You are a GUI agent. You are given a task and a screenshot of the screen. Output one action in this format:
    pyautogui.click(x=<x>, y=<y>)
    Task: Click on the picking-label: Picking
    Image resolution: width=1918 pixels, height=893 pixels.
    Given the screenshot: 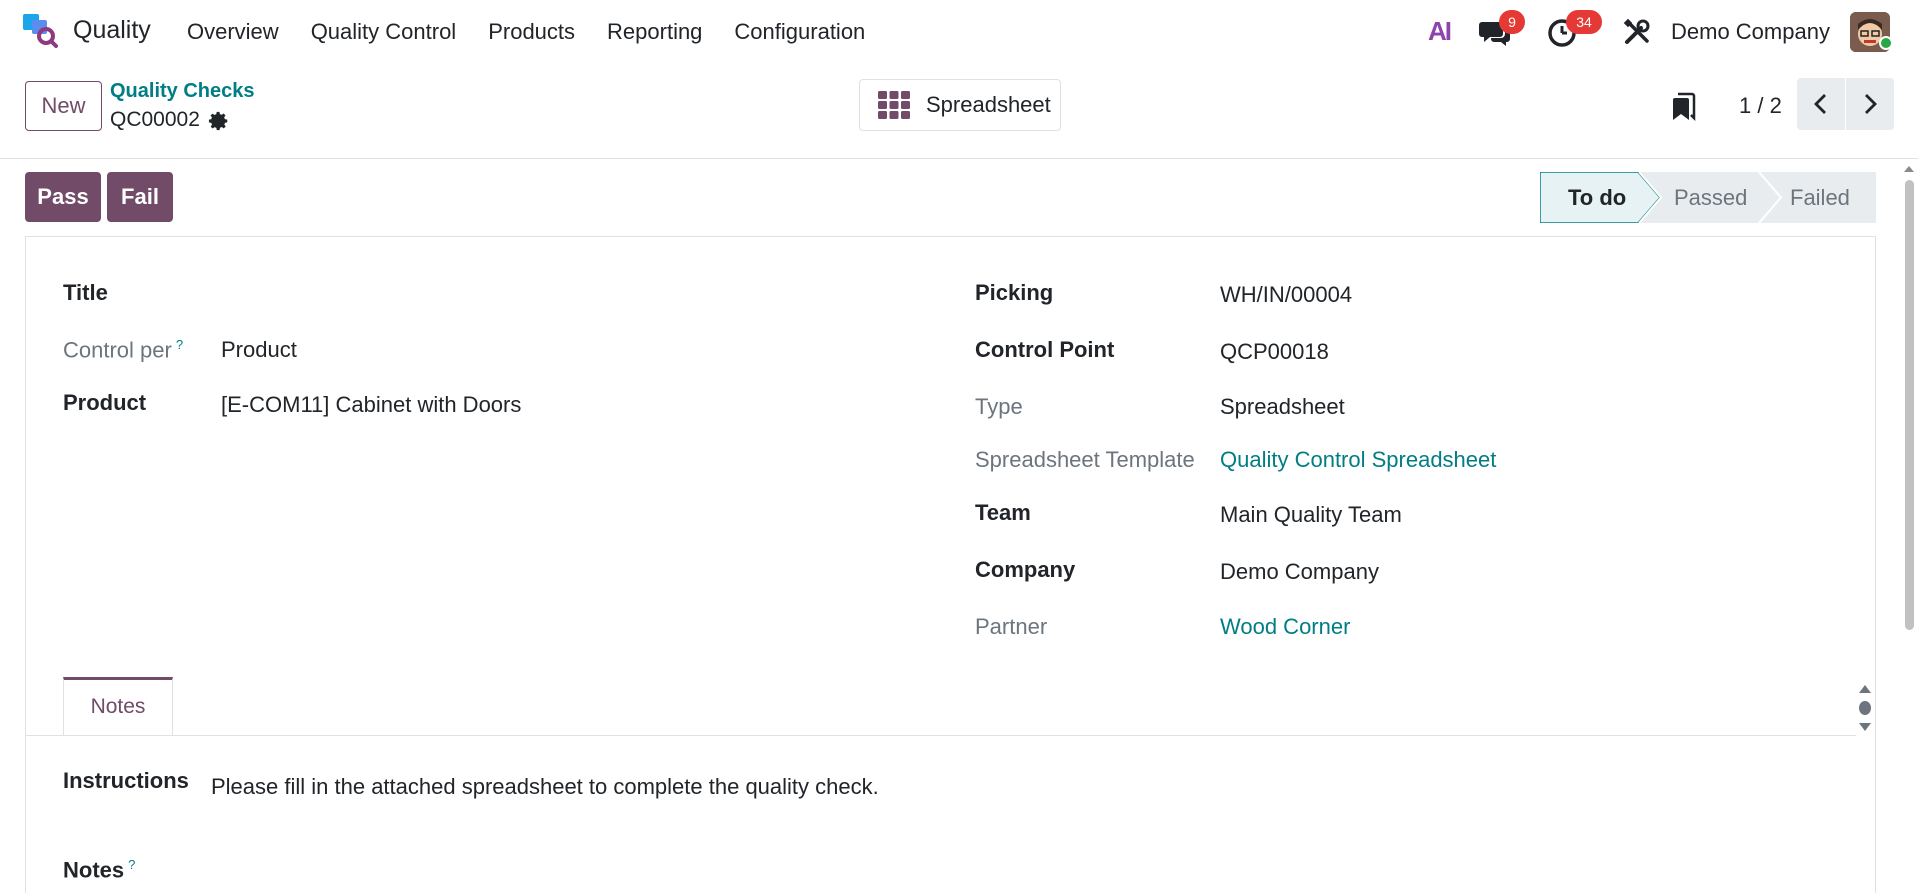 What is the action you would take?
    pyautogui.click(x=1014, y=292)
    